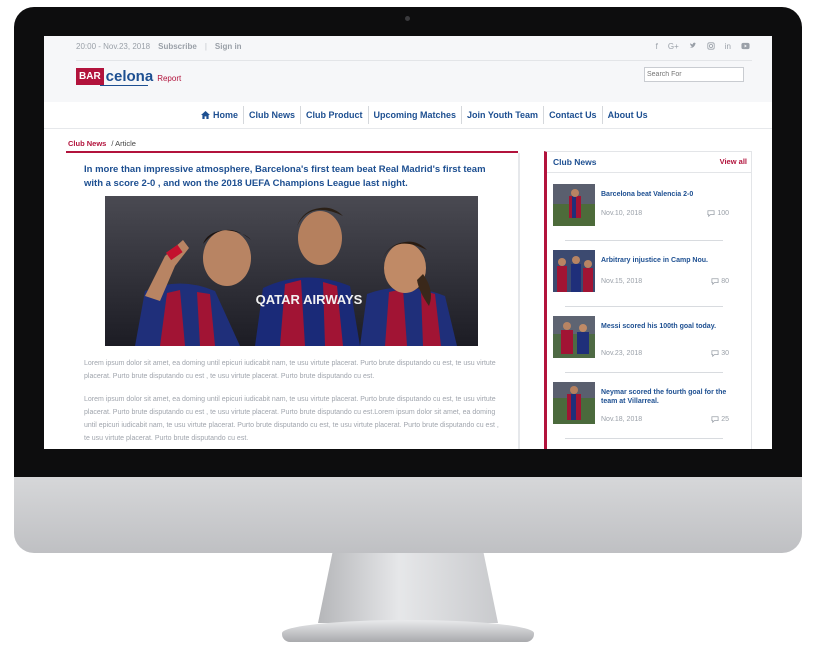 This screenshot has height=656, width=816. What do you see at coordinates (622, 213) in the screenshot?
I see `news-date: Nov.10, 2018` at bounding box center [622, 213].